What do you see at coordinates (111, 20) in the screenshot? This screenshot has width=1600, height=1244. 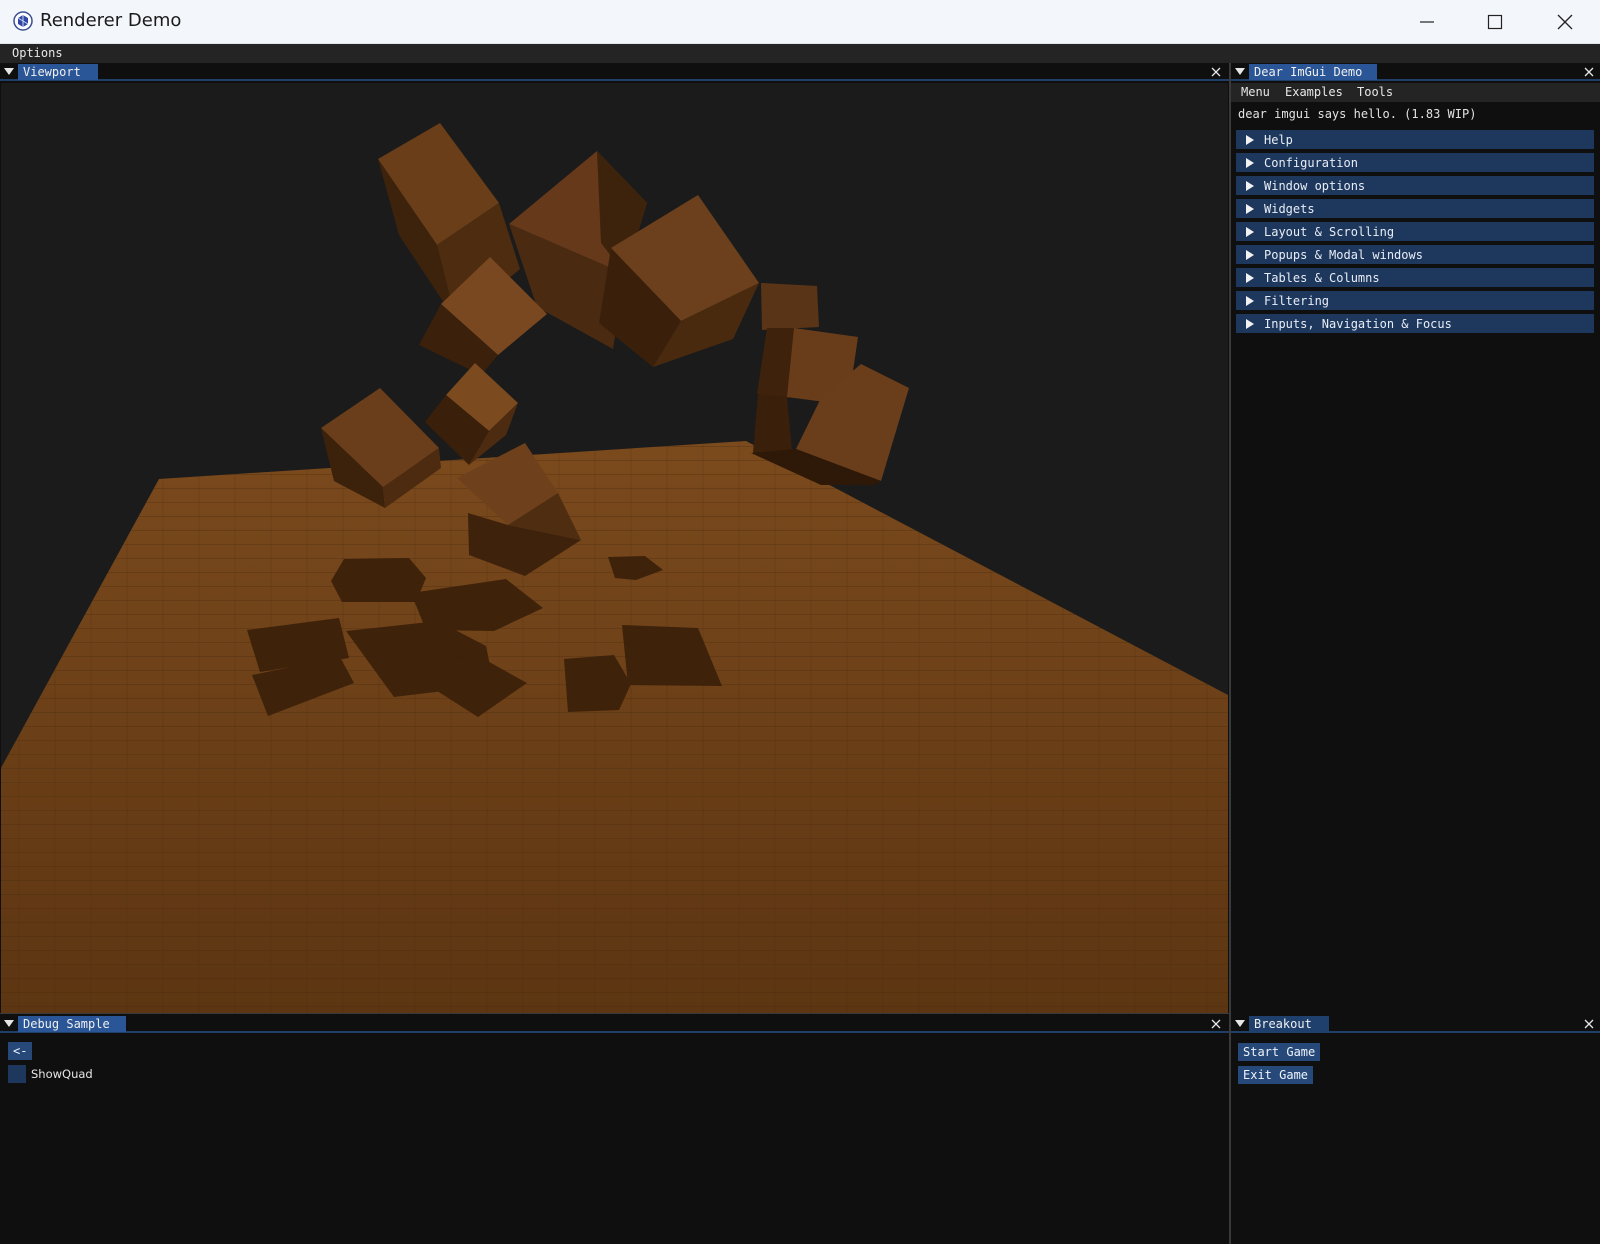 I see `window-title: Renderer Demo` at bounding box center [111, 20].